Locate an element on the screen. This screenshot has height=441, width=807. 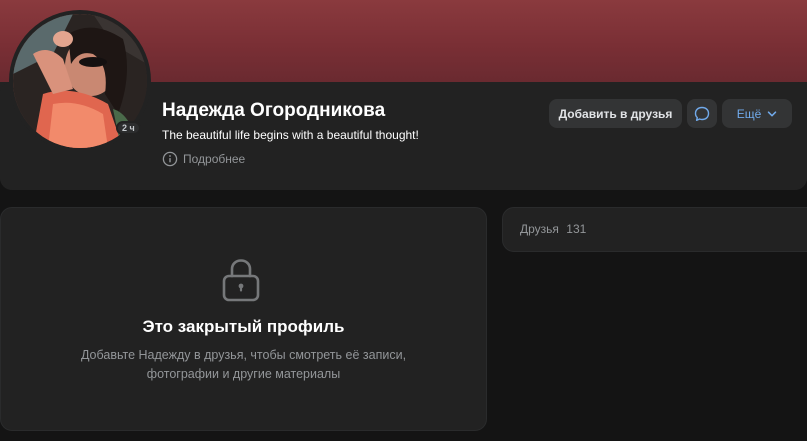
profile-name: Надежда Огородникова is located at coordinates (274, 110).